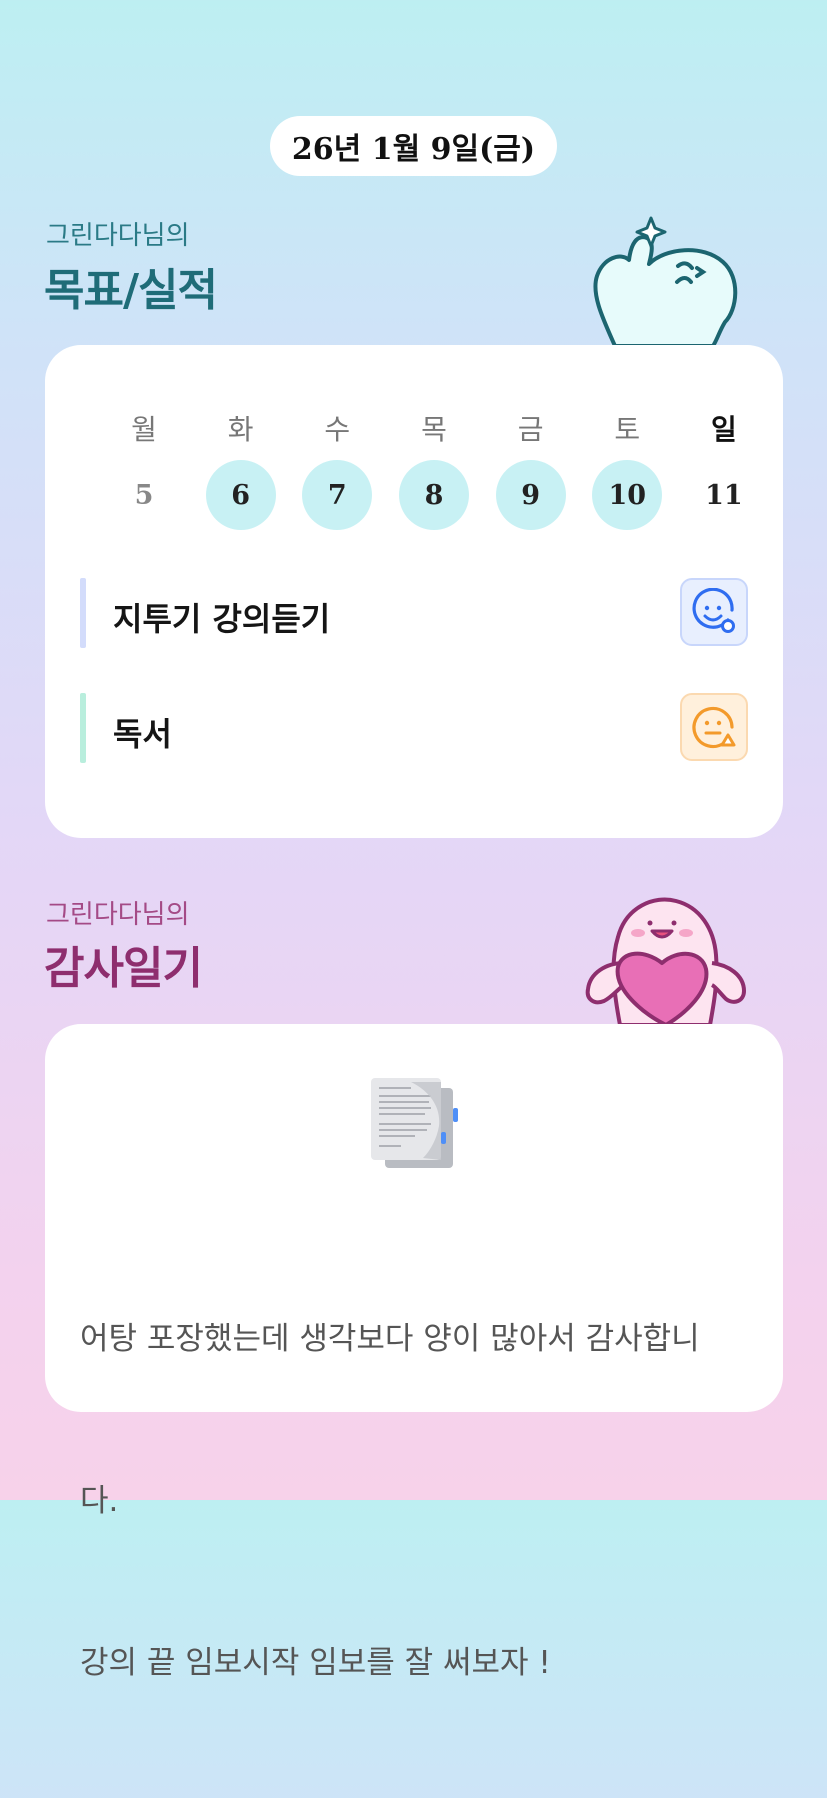  Describe the element at coordinates (390, 1339) in the screenshot. I see `diary-line: 어탕 포장했는데 생각보다 양이 많아서 감사합니` at that location.